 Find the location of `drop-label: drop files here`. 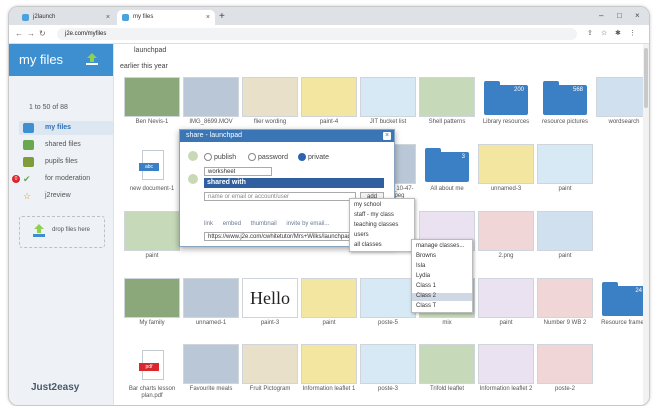

drop-label: drop files here is located at coordinates (71, 230).